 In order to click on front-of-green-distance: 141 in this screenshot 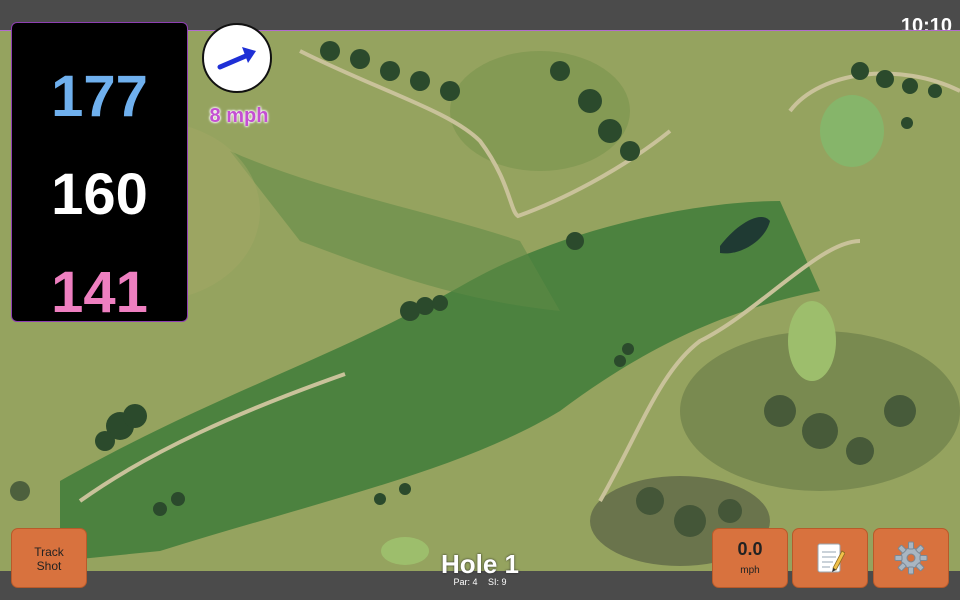, I will do `click(99, 292)`.